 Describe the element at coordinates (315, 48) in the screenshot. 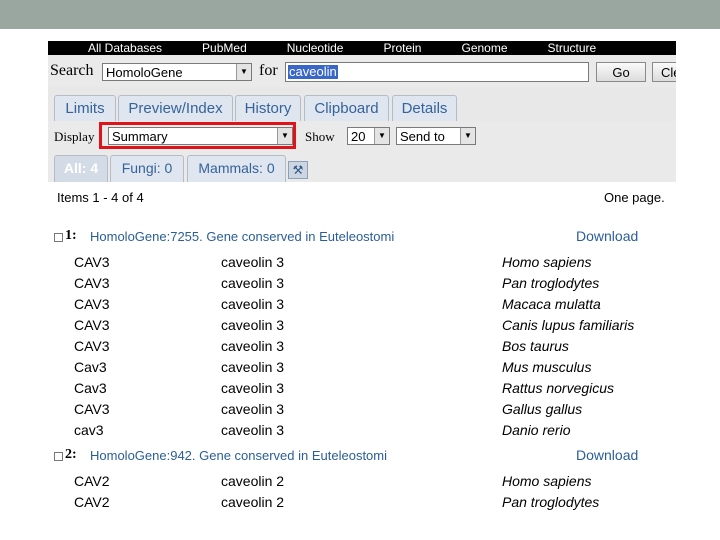

I see `nav-nucleotide: Nucleotide` at that location.